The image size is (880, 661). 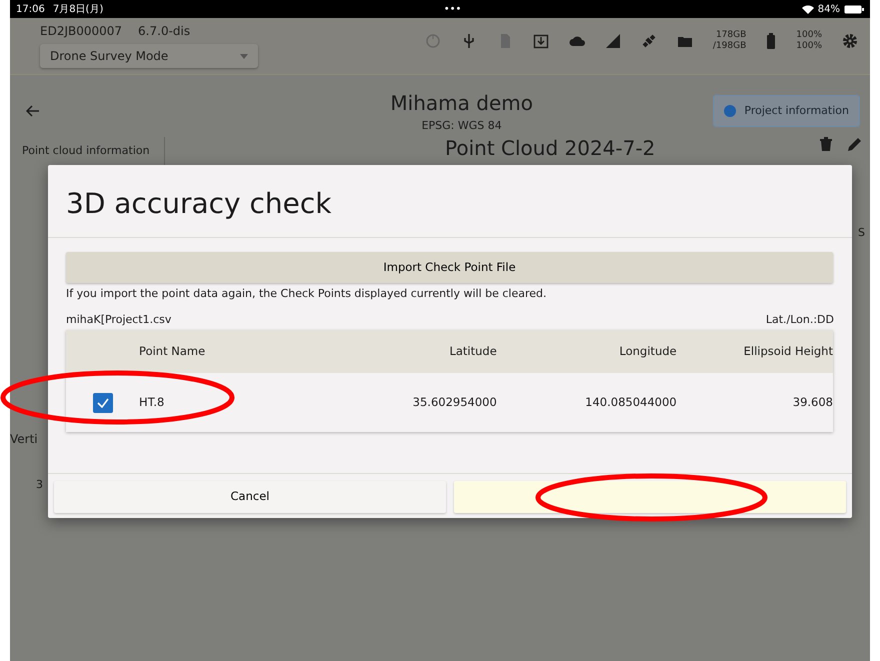 I want to click on caret-icon, so click(x=244, y=56).